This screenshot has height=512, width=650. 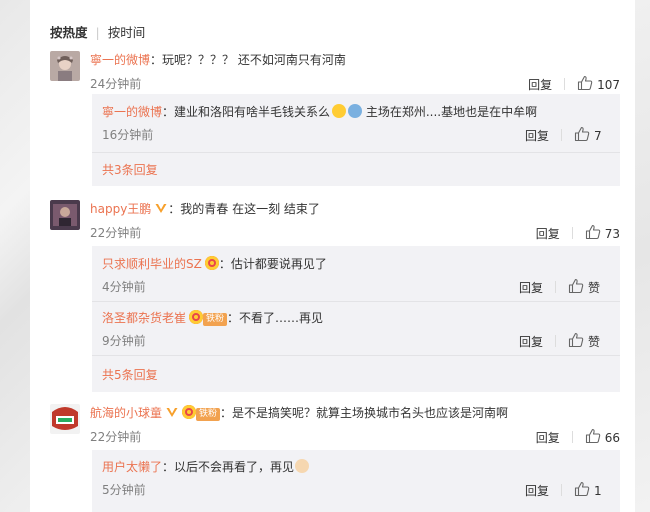 What do you see at coordinates (612, 234) in the screenshot?
I see `like-count: 73` at bounding box center [612, 234].